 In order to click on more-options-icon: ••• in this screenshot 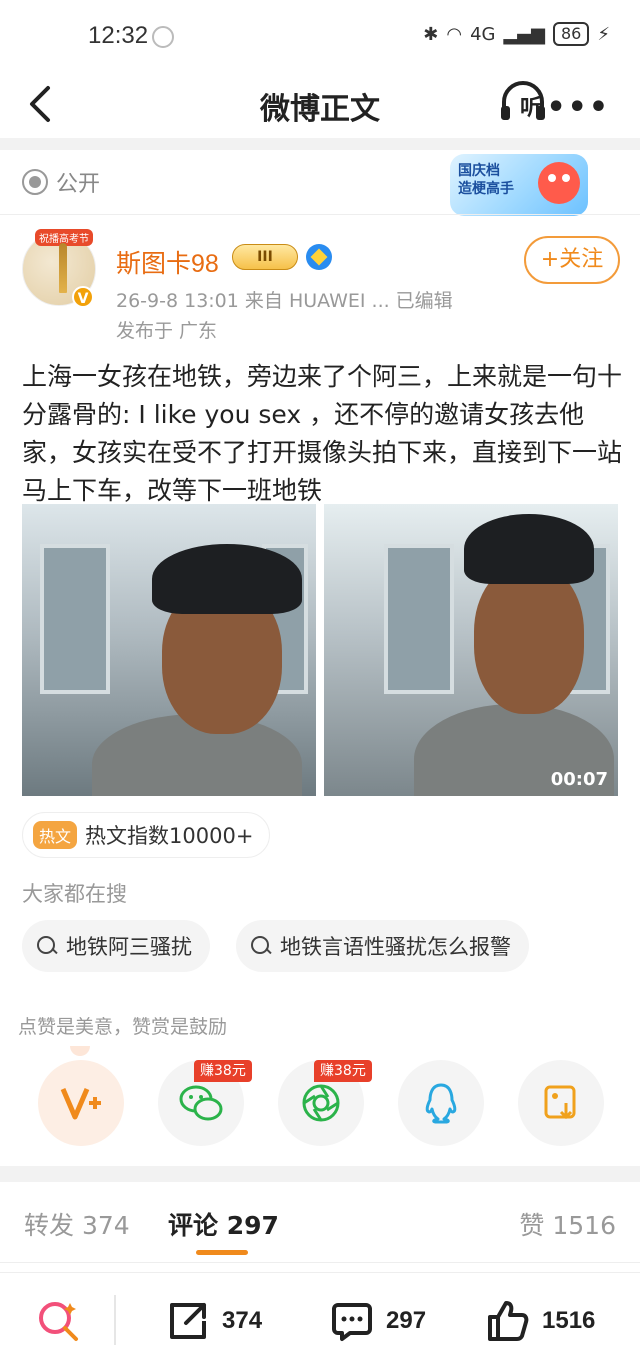, I will do `click(578, 107)`.